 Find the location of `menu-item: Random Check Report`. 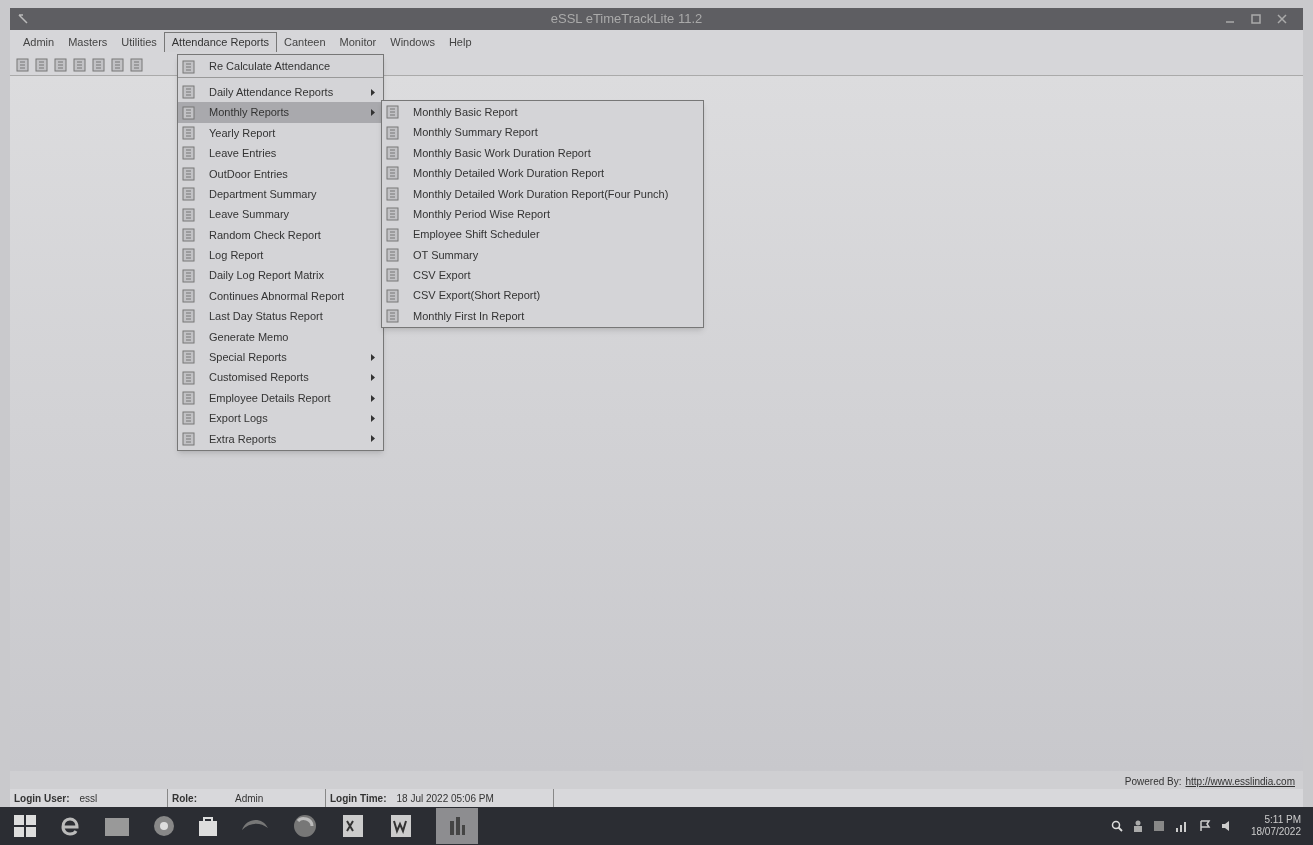

menu-item: Random Check Report is located at coordinates (280, 235).